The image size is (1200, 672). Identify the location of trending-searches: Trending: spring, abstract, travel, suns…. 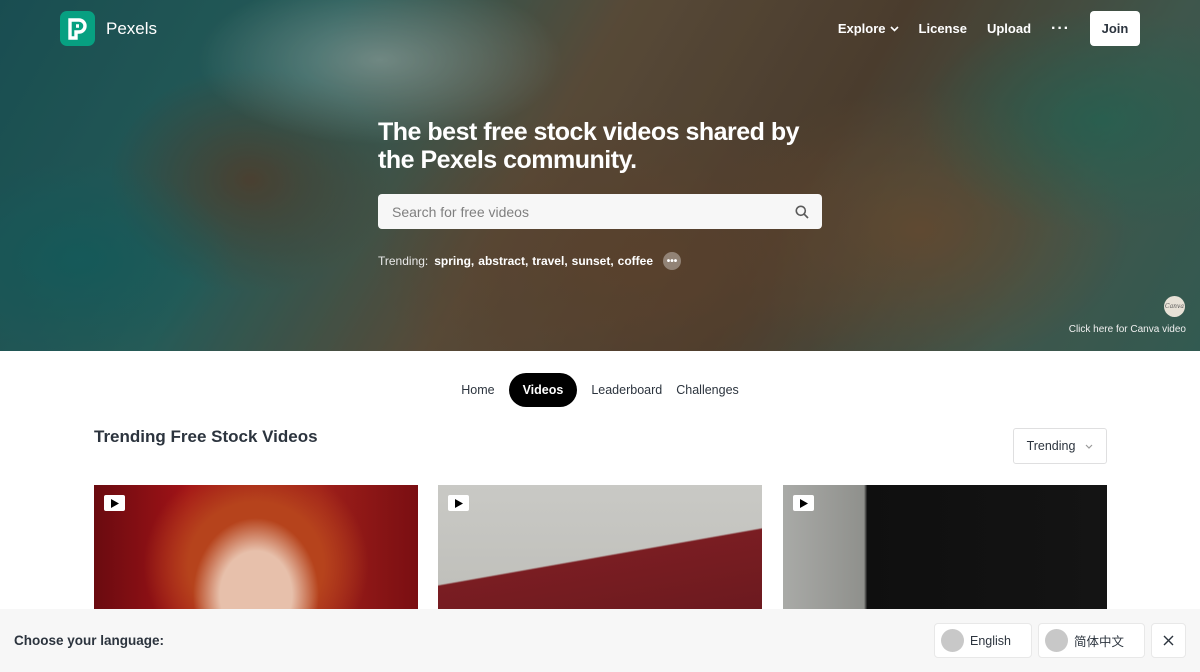
(530, 261).